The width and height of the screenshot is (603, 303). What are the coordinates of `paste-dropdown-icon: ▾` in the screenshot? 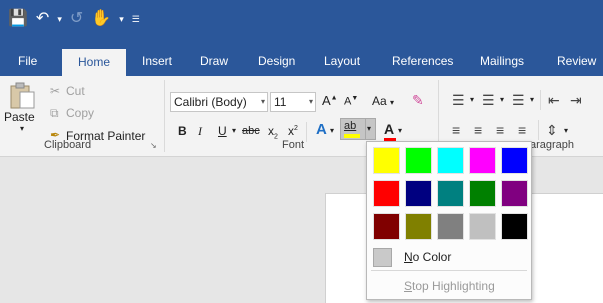 It's located at (22, 128).